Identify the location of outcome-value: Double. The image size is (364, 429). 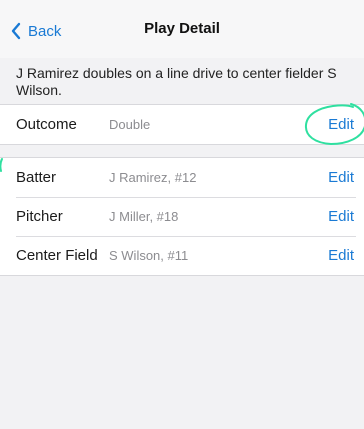
(130, 124).